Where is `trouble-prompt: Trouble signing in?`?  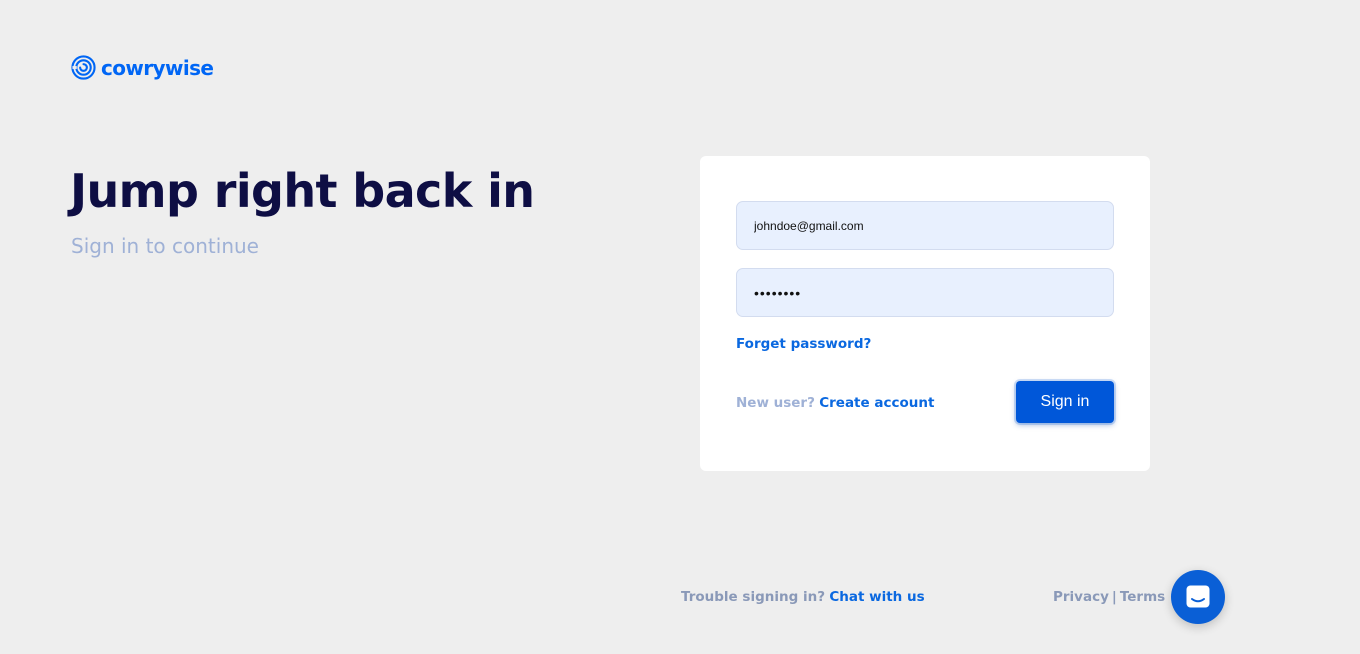
trouble-prompt: Trouble signing in? is located at coordinates (753, 597).